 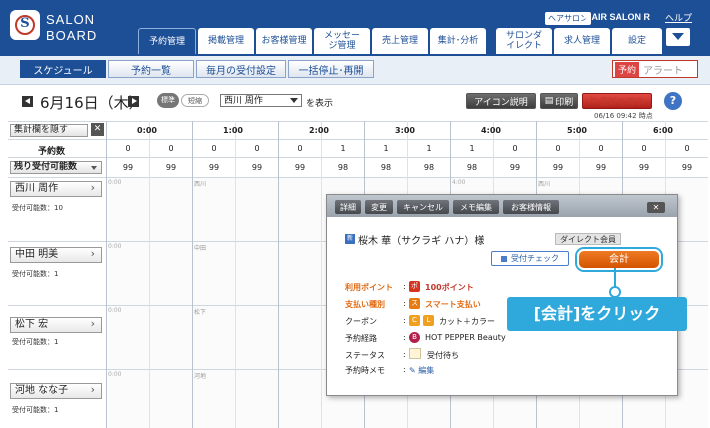 What do you see at coordinates (261, 100) in the screenshot?
I see `staff-select: 西川 周作` at bounding box center [261, 100].